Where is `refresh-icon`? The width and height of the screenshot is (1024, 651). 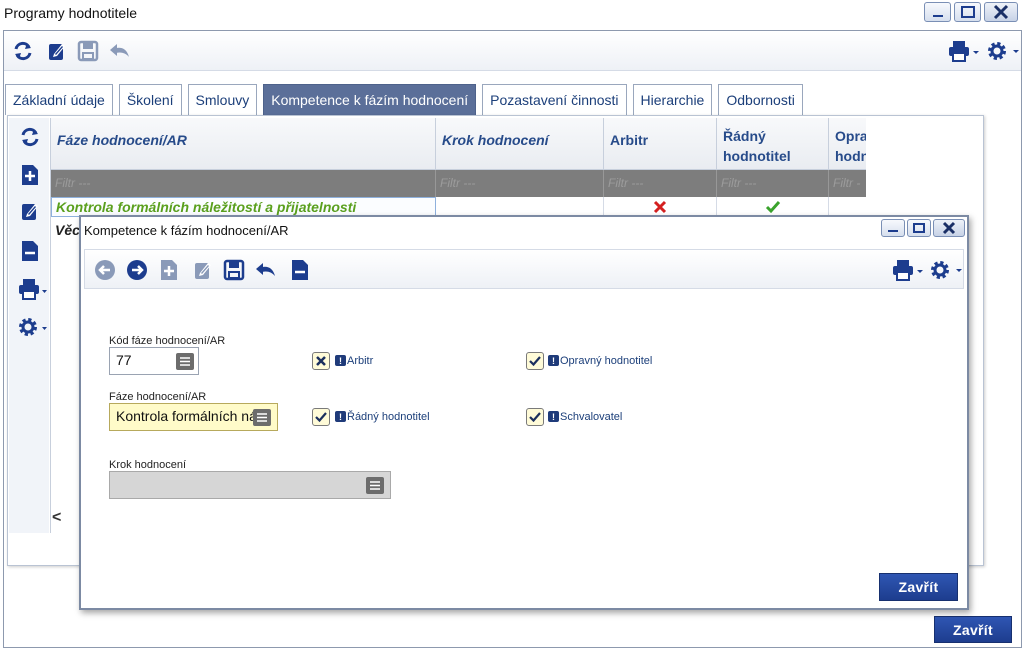
refresh-icon is located at coordinates (23, 51).